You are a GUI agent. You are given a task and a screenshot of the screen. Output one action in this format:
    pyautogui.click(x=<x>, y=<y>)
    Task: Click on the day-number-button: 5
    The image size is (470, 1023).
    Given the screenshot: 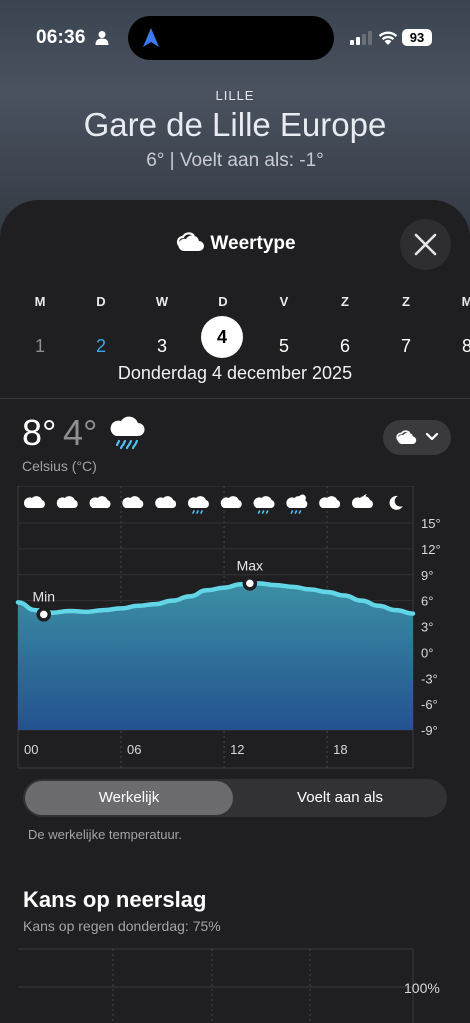 What is the action you would take?
    pyautogui.click(x=284, y=346)
    